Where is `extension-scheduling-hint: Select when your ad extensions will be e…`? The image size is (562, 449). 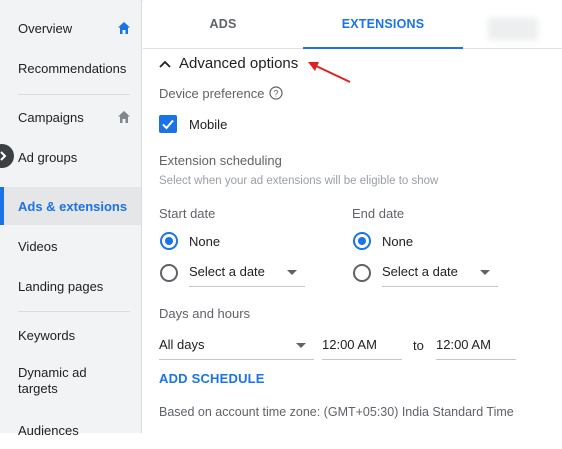 extension-scheduling-hint: Select when your ad extensions will be e… is located at coordinates (299, 181).